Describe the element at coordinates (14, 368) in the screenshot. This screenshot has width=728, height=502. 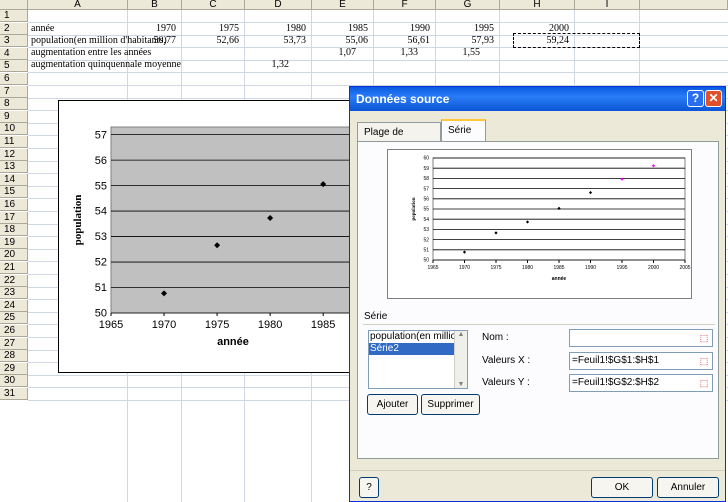
I see `row-header: 29` at that location.